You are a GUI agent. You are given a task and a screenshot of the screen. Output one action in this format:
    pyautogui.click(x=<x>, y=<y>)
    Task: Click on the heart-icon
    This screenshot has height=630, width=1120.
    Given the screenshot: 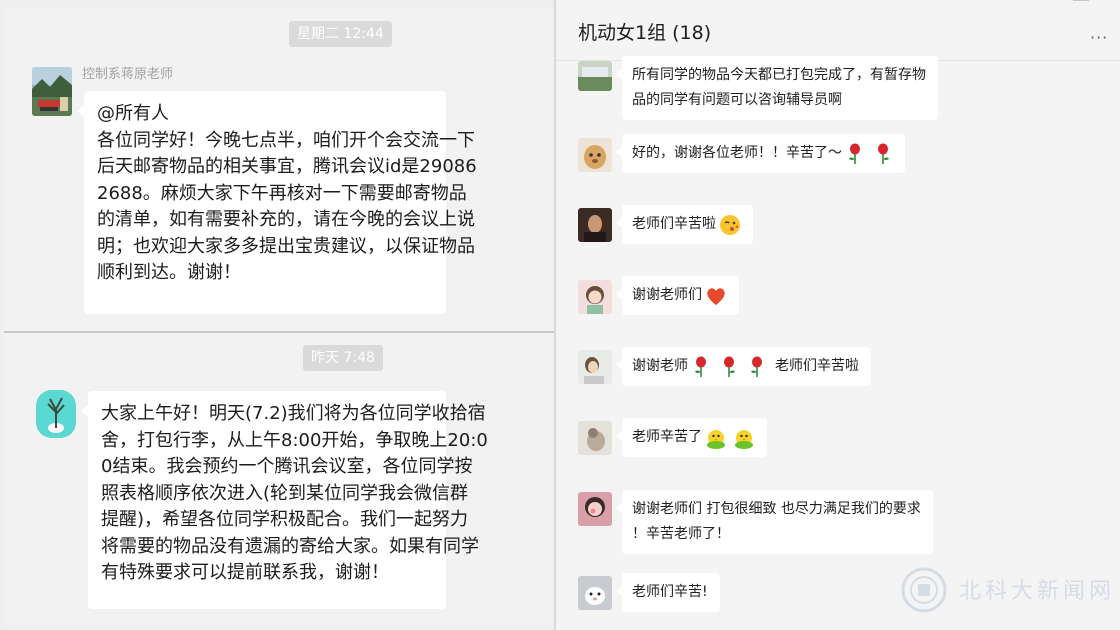 What is the action you would take?
    pyautogui.click(x=716, y=296)
    